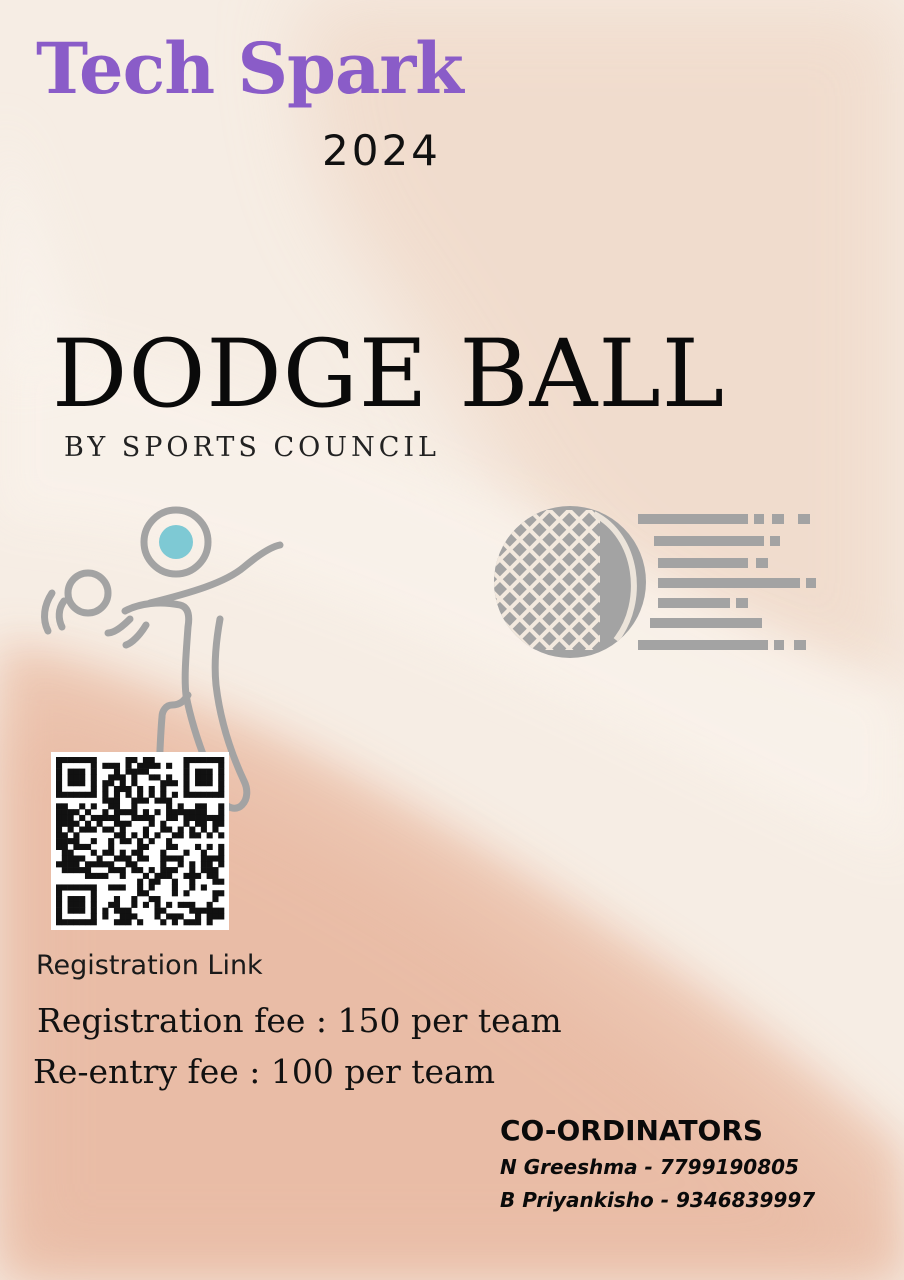  I want to click on event-year: 2024, so click(381, 150).